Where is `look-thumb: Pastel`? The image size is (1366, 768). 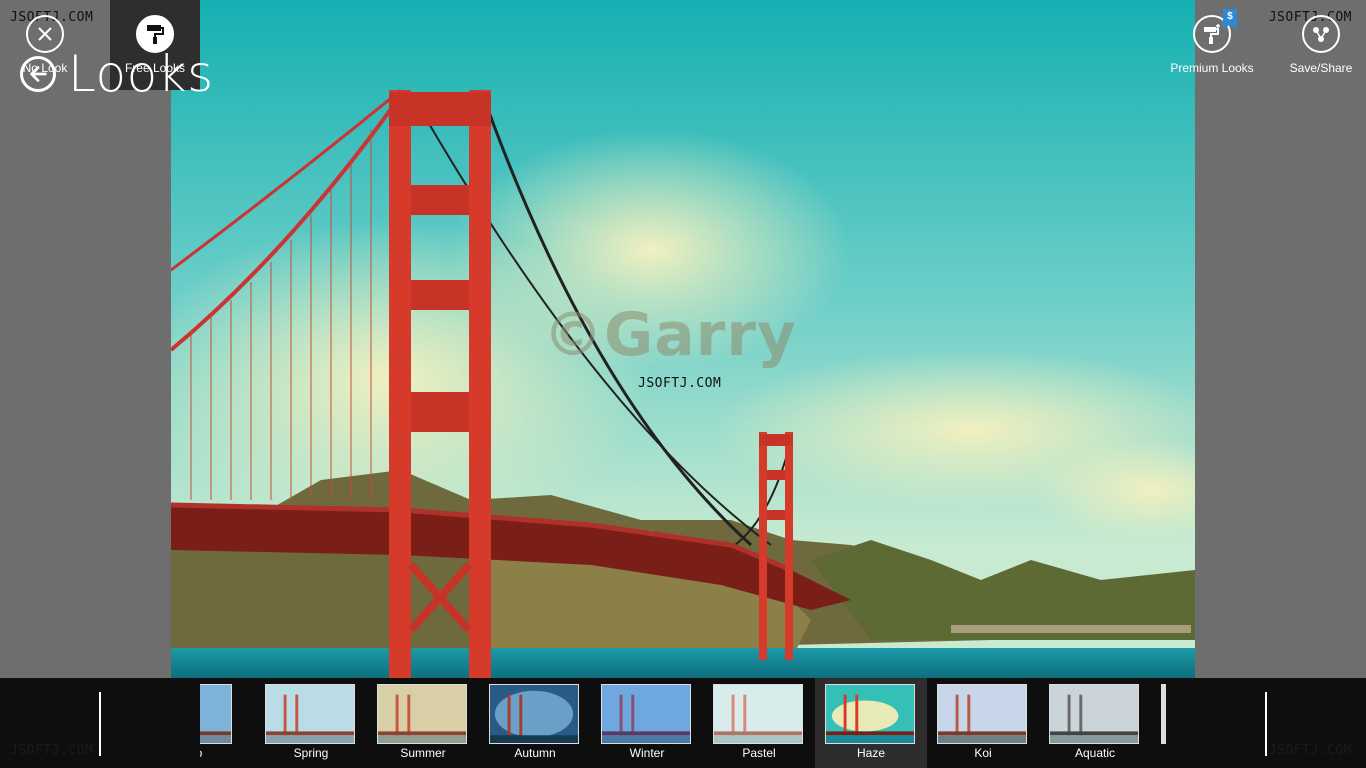 look-thumb: Pastel is located at coordinates (759, 723).